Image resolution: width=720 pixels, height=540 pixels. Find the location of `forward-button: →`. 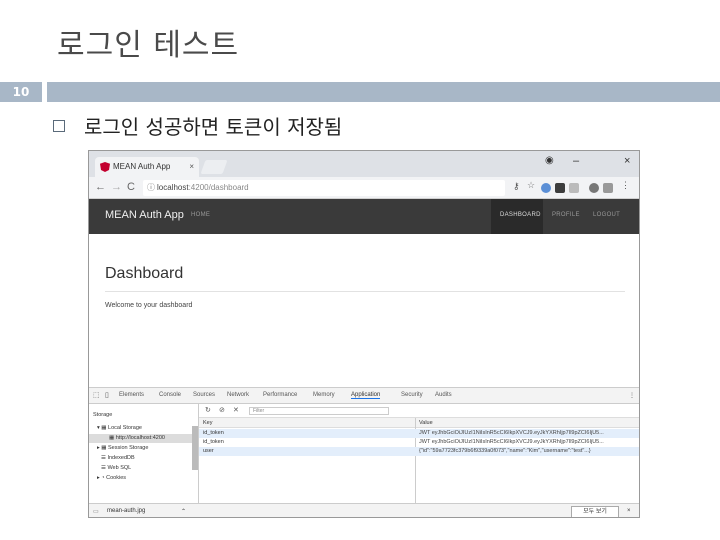

forward-button: → is located at coordinates (116, 187).